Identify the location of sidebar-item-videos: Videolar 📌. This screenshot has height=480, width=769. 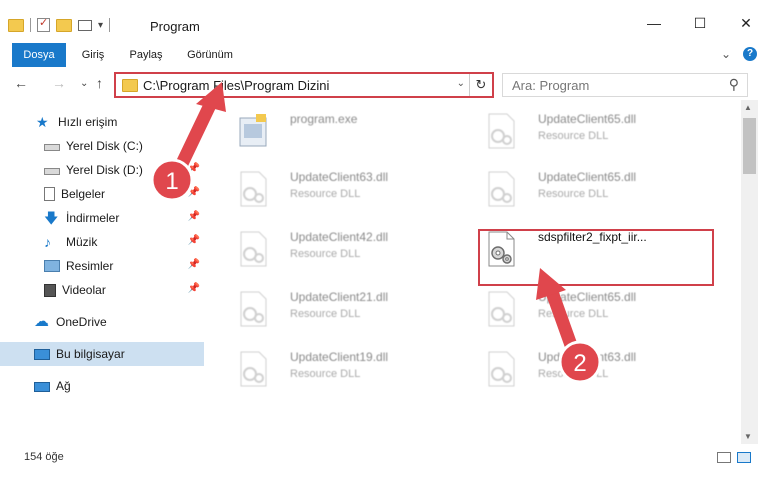
(102, 290).